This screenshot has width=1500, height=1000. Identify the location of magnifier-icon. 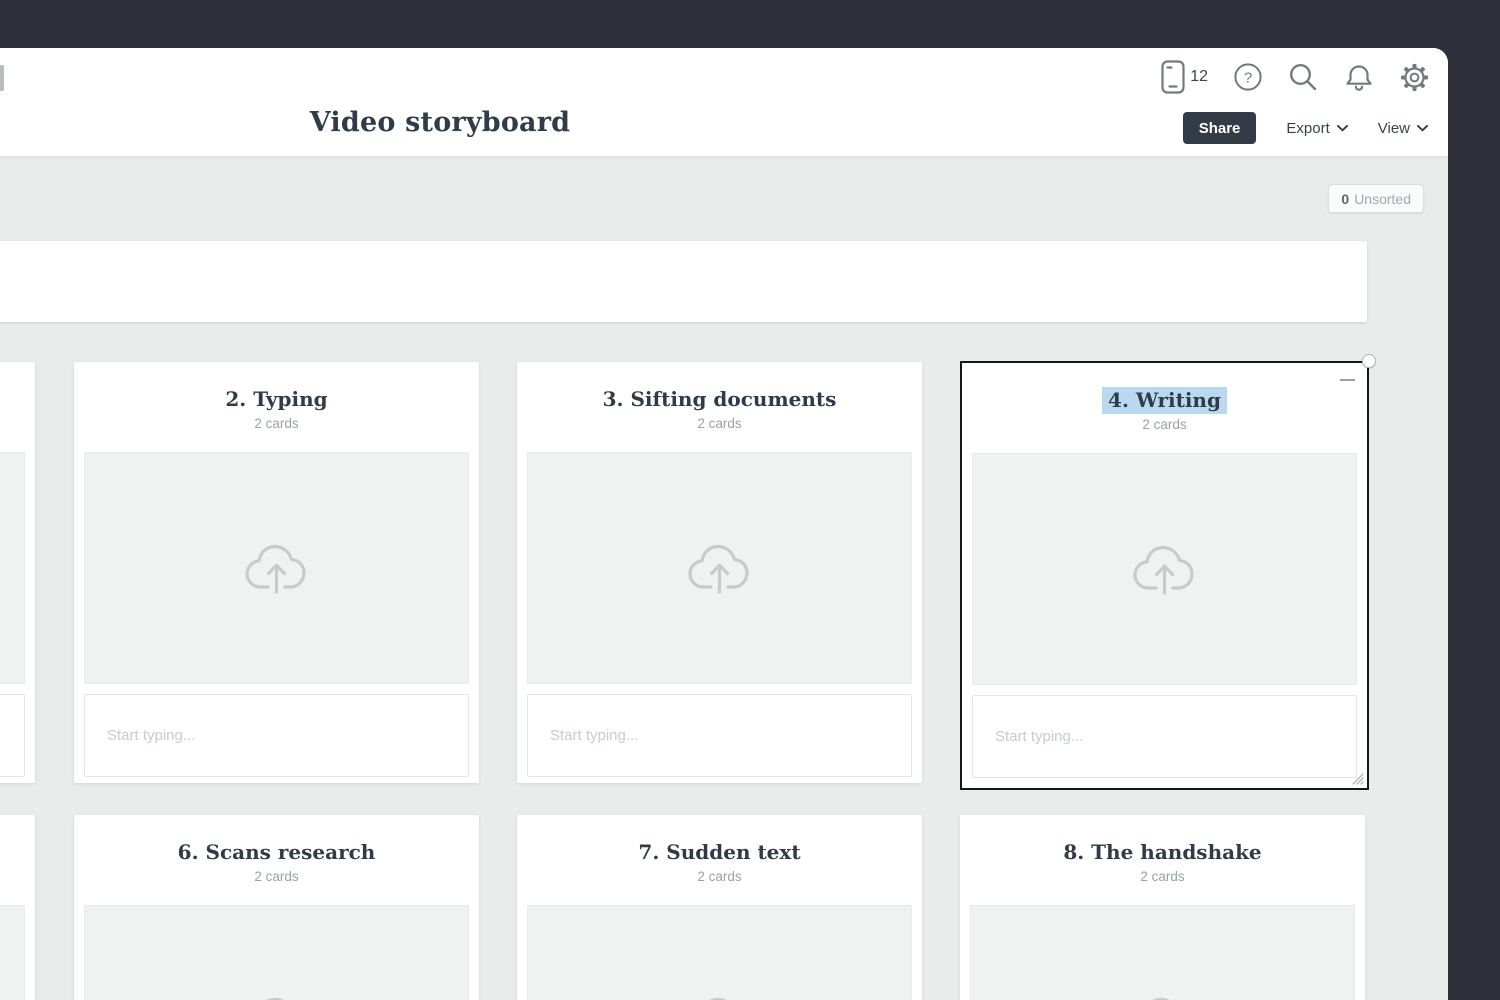
(1303, 77).